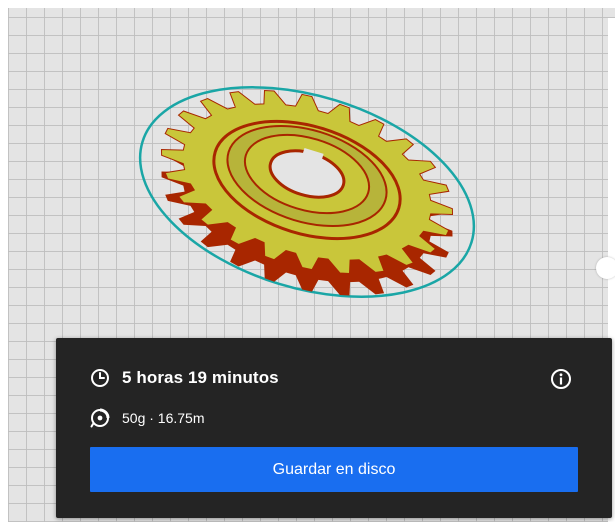 This screenshot has width=615, height=522. Describe the element at coordinates (605, 268) in the screenshot. I see `layer-slider-handle` at that location.